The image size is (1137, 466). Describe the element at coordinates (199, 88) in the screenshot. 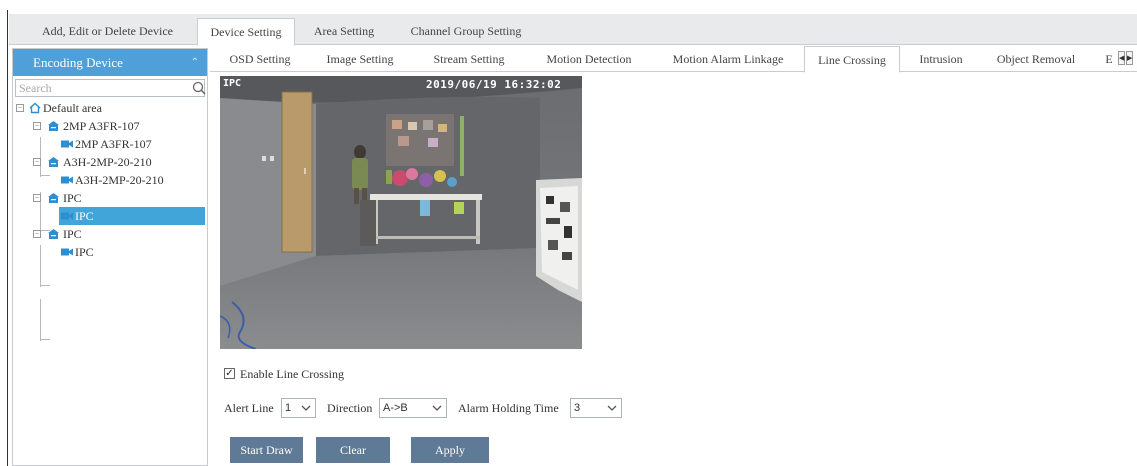

I see `search-icon` at that location.